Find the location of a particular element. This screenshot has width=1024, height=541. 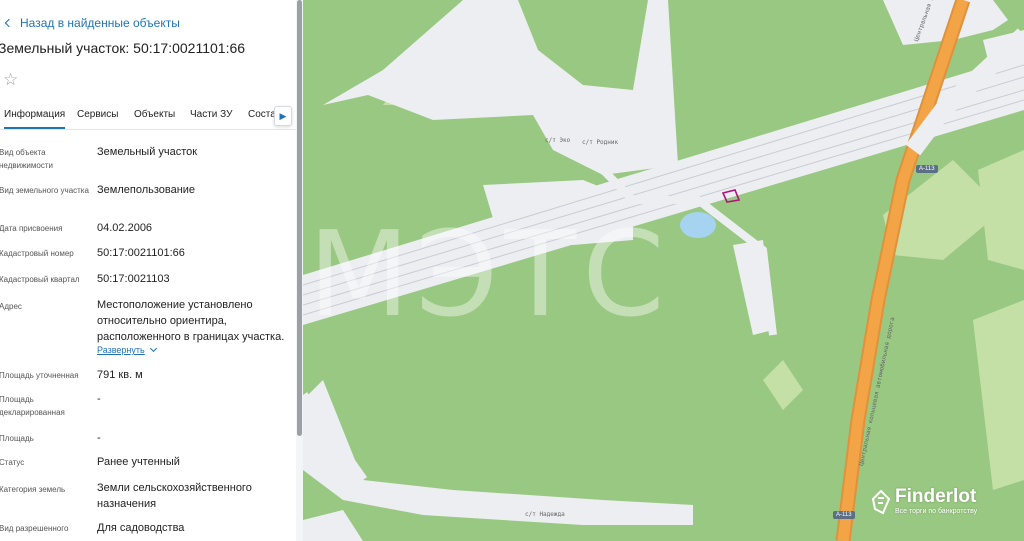

chevron-right-icon: ▶ is located at coordinates (283, 115).